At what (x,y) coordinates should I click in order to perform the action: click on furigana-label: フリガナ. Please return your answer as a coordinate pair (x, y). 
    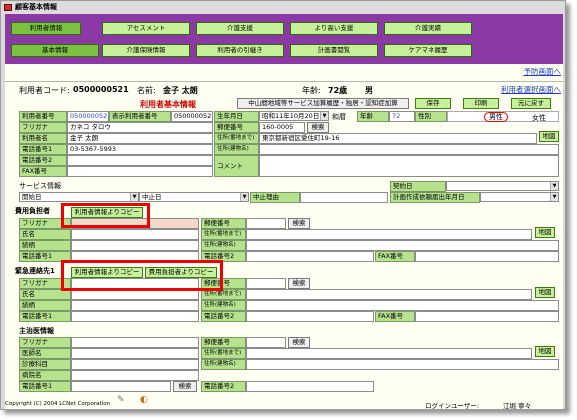
    Looking at the image, I should click on (43, 127).